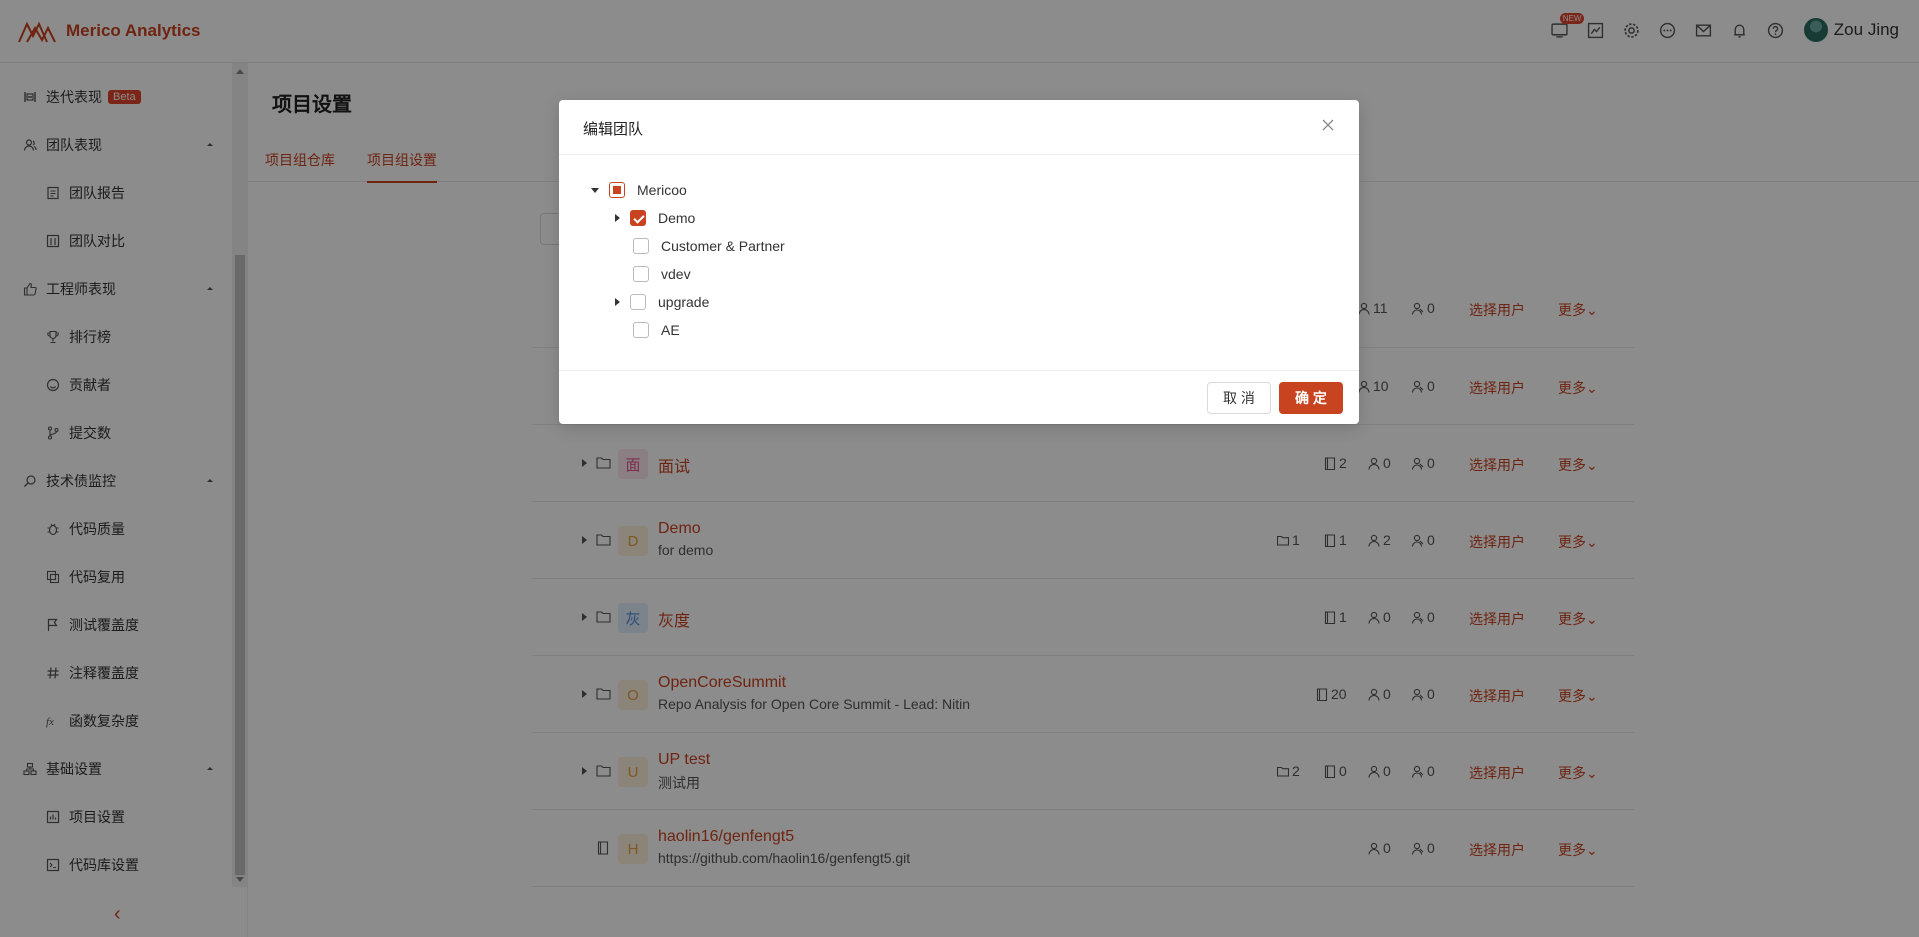  What do you see at coordinates (638, 218) in the screenshot?
I see `checkbox-checked` at bounding box center [638, 218].